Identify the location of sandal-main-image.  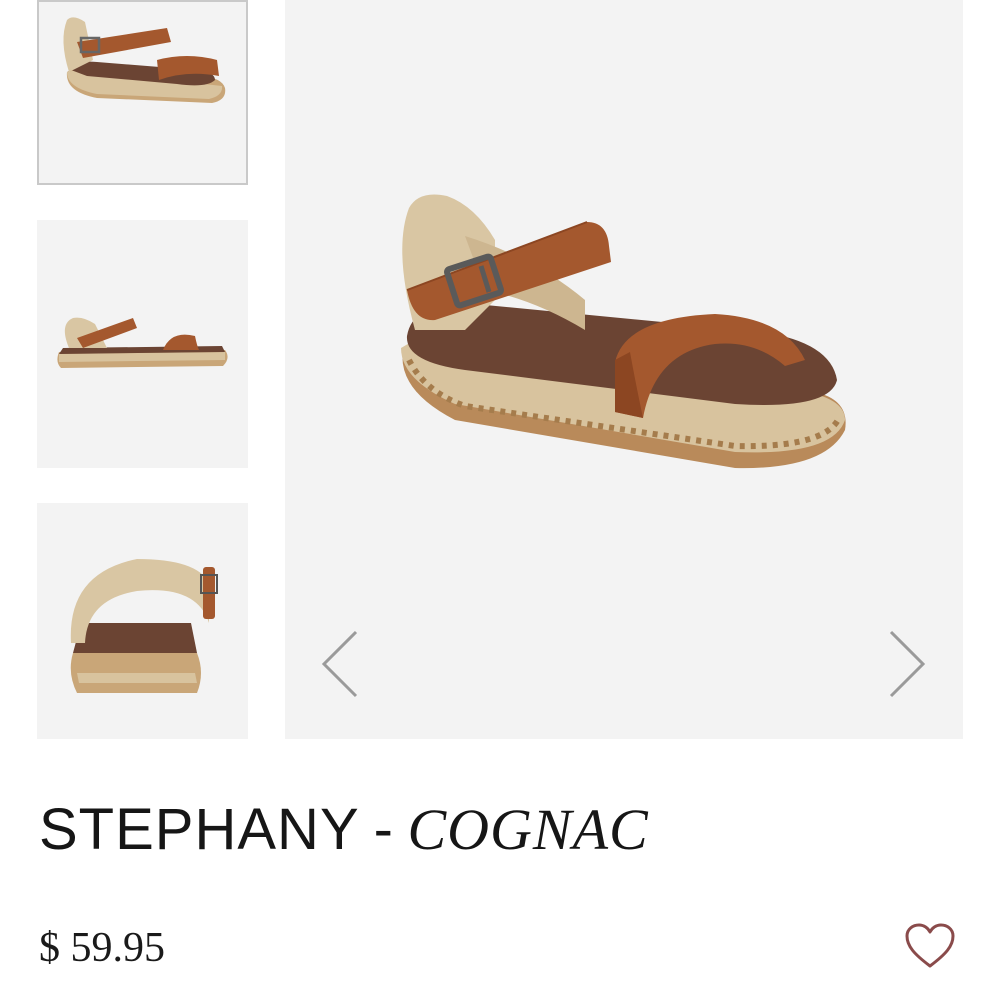
(623, 331).